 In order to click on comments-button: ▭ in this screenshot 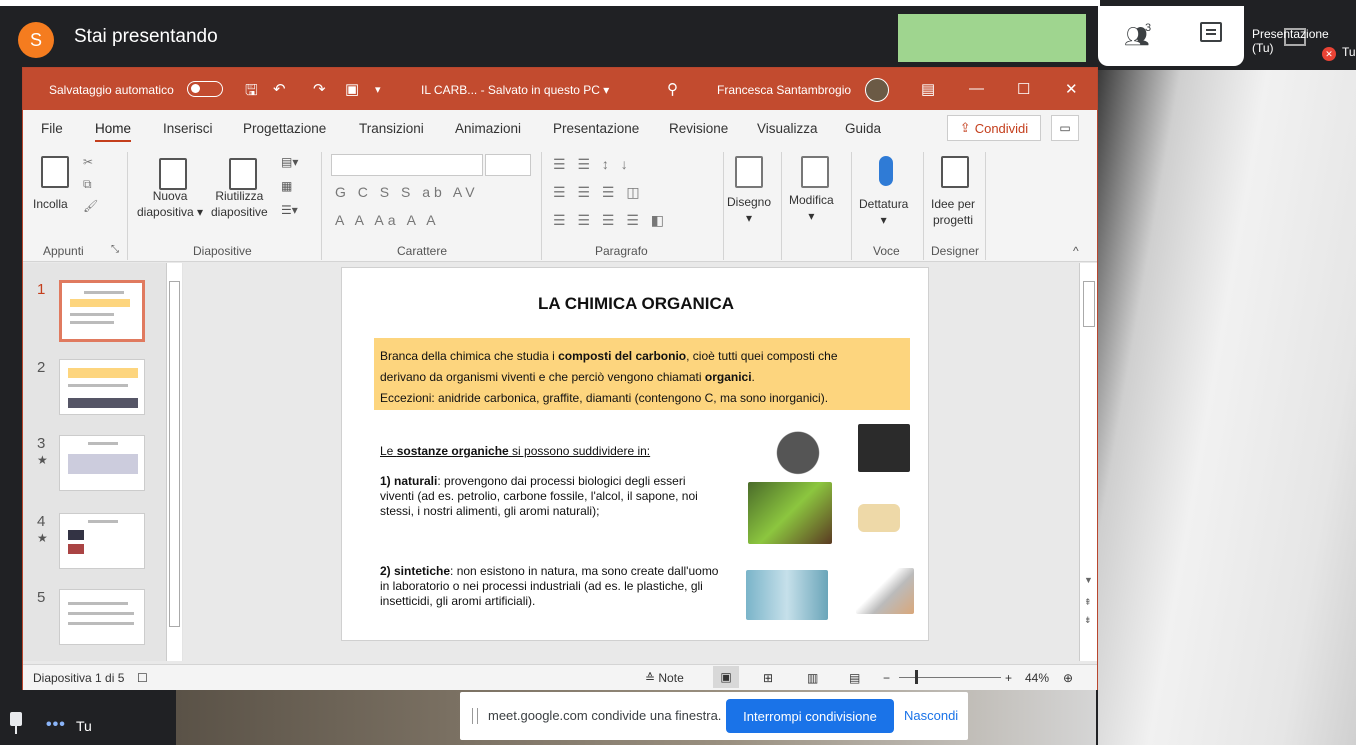, I will do `click(1065, 128)`.